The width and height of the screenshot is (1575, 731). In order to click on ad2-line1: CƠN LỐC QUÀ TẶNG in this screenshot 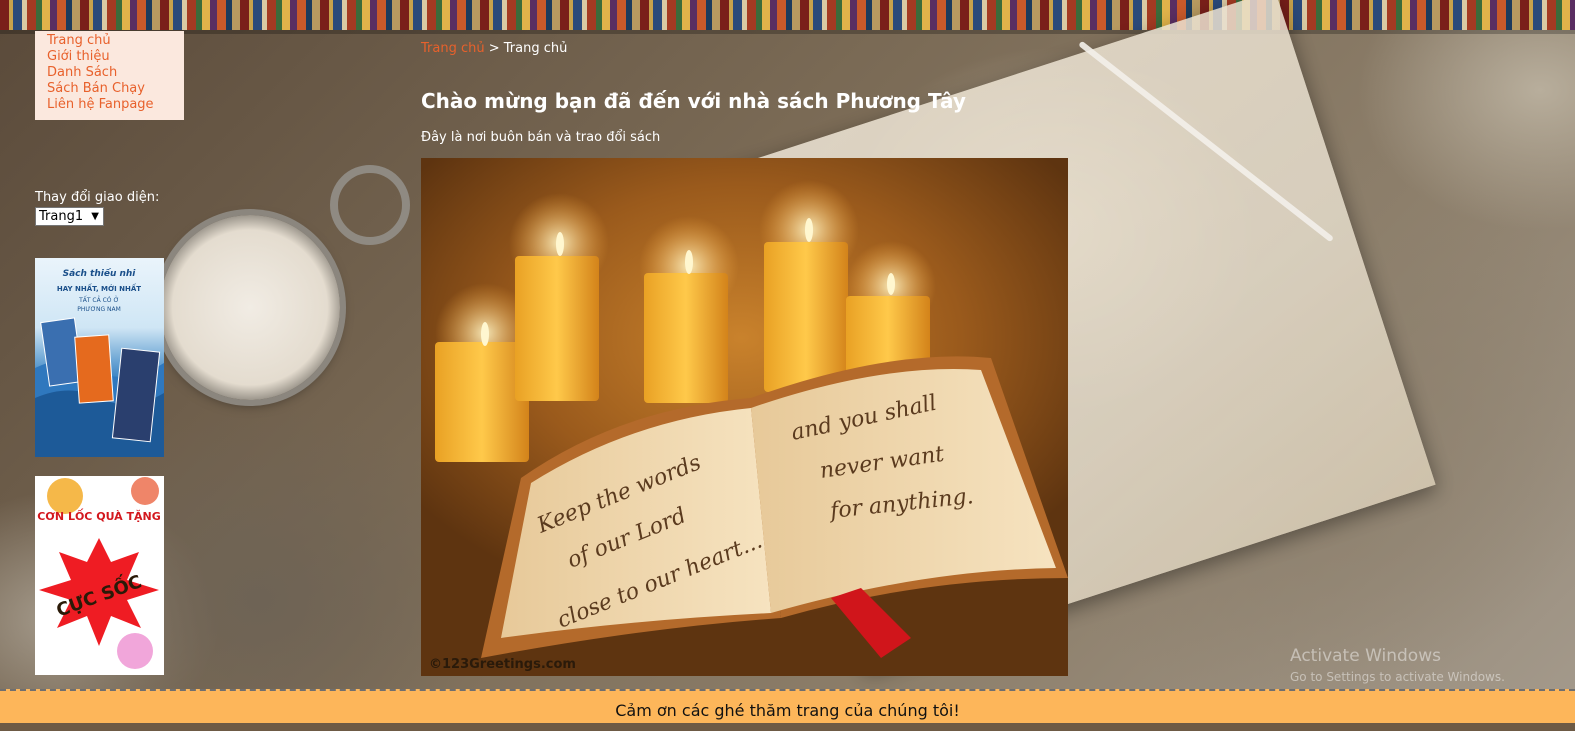, I will do `click(99, 515)`.